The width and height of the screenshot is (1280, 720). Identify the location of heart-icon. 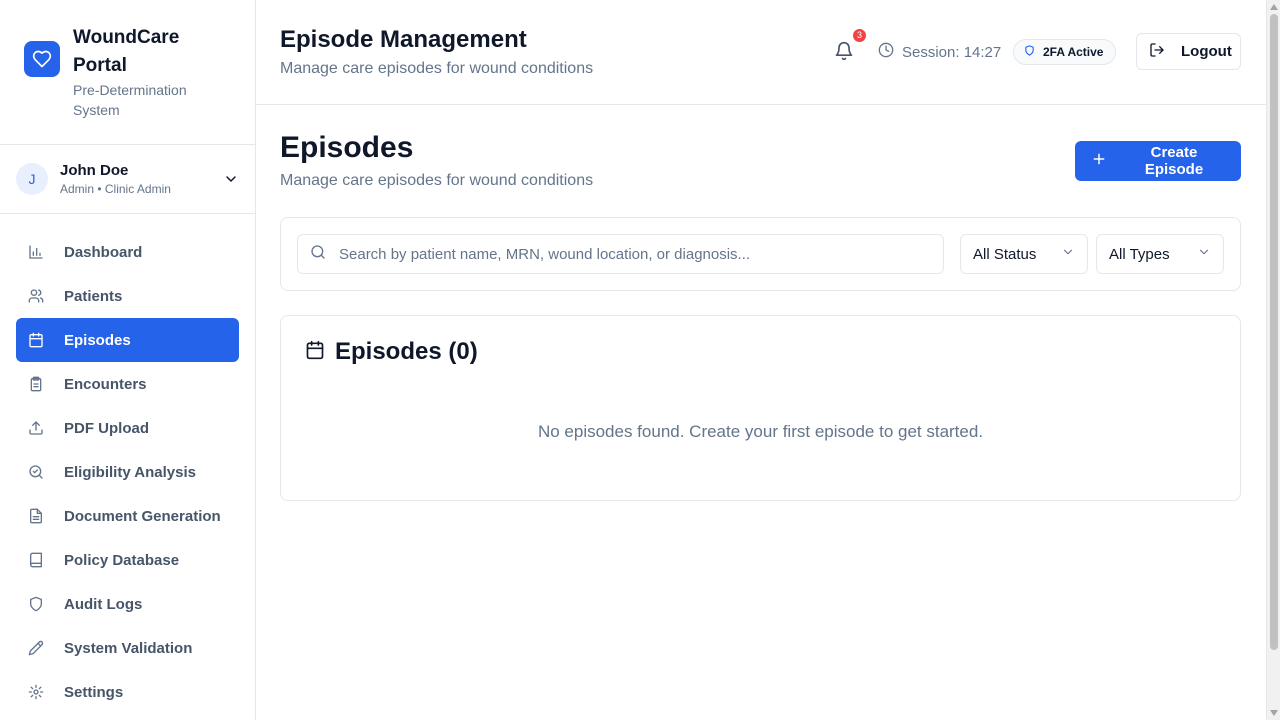
(42, 59).